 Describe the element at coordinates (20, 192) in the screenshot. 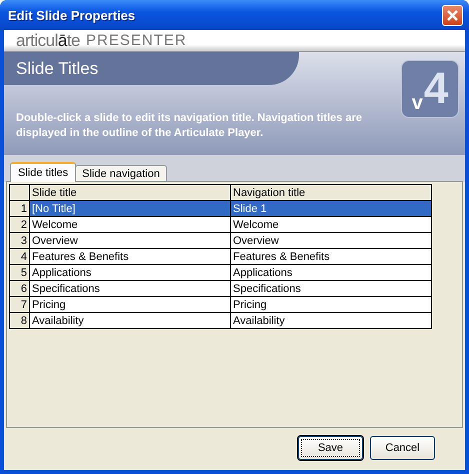

I see `corner-cell` at that location.